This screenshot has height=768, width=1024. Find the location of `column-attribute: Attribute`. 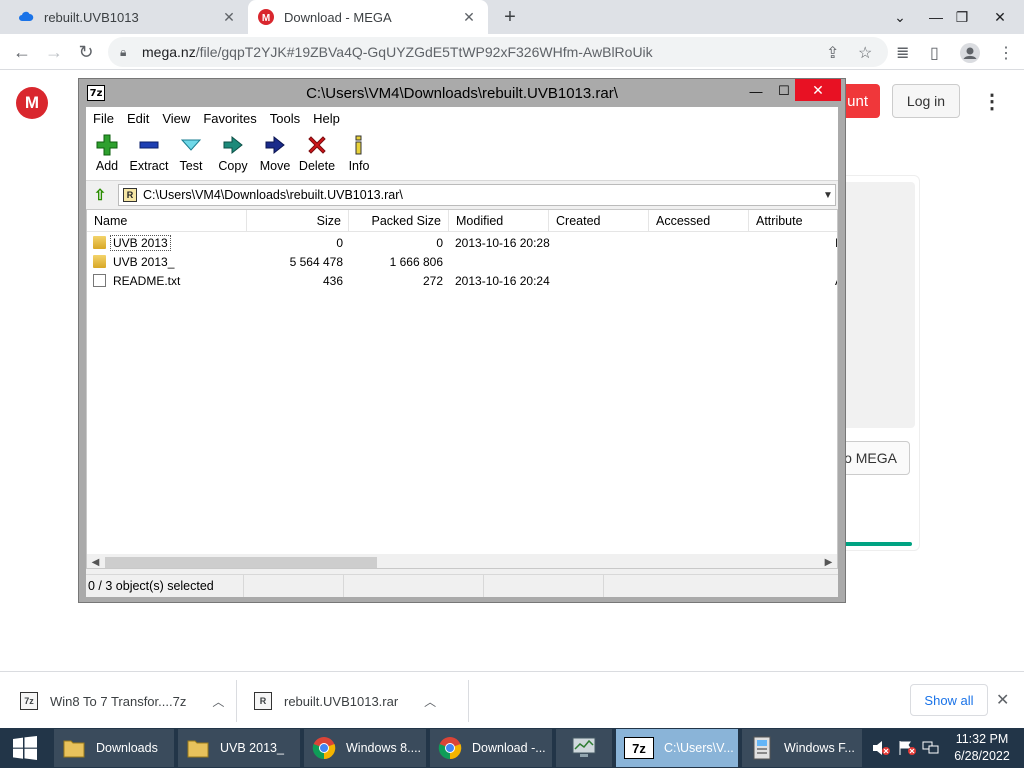

column-attribute: Attribute is located at coordinates (793, 221).